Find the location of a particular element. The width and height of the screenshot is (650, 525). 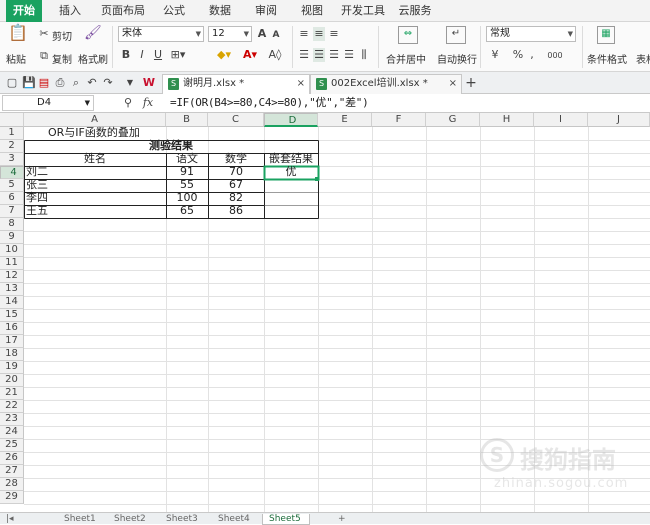

name-cell: 王五 is located at coordinates (37, 211).